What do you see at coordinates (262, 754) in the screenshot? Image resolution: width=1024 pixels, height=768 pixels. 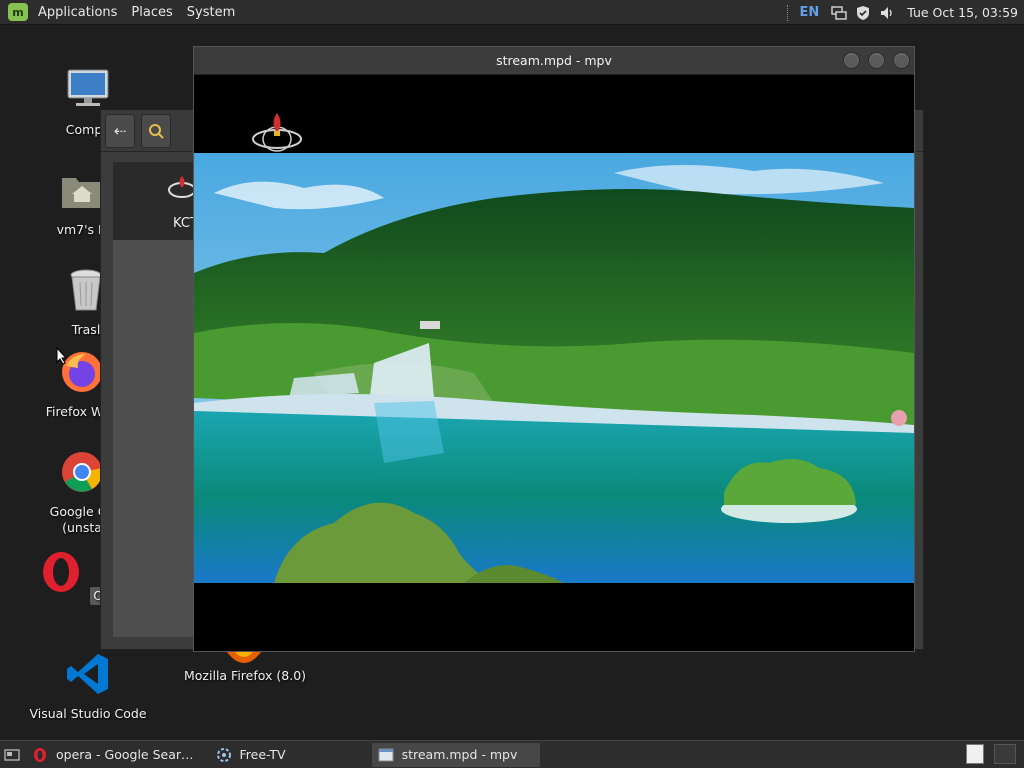 I see `task-label: Free-TV` at bounding box center [262, 754].